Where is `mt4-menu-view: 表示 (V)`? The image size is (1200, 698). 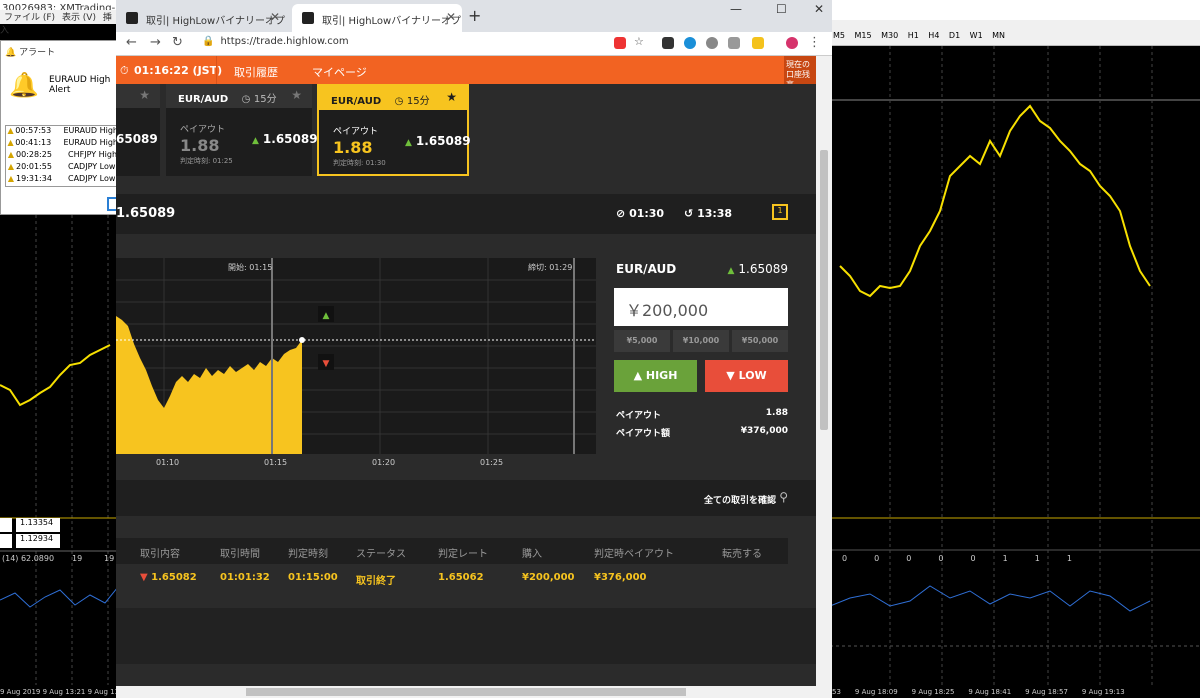 mt4-menu-view: 表示 (V) is located at coordinates (79, 18).